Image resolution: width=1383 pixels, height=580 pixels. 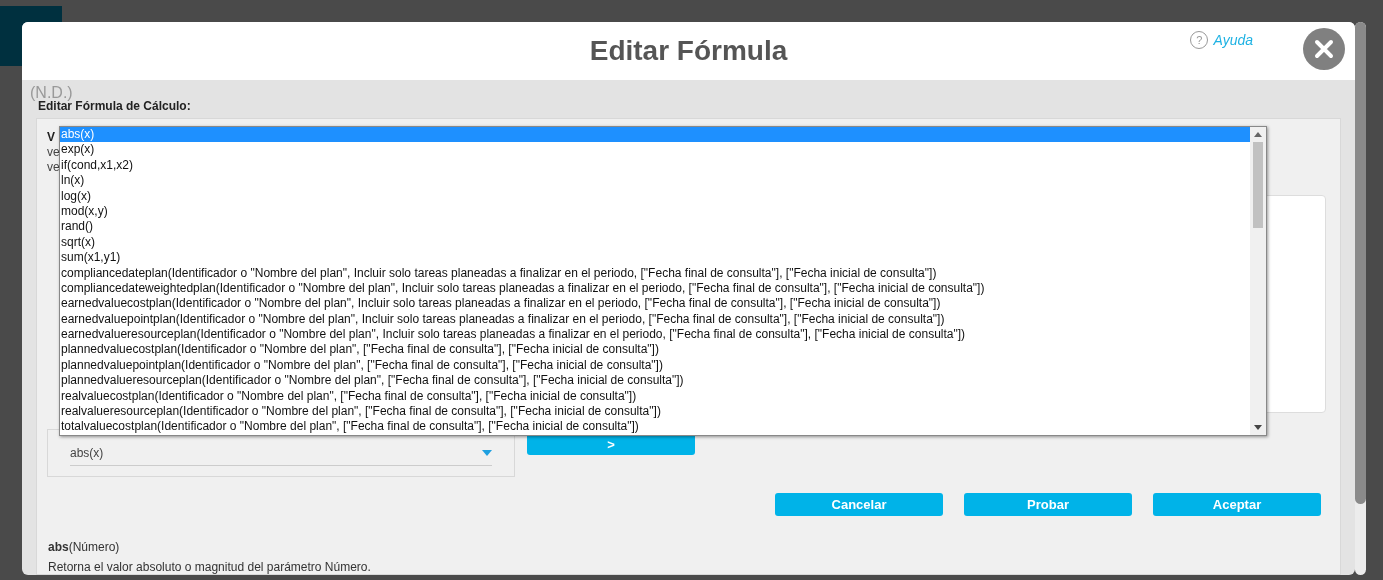 What do you see at coordinates (655, 181) in the screenshot?
I see `dropdown-option: ln(x)` at bounding box center [655, 181].